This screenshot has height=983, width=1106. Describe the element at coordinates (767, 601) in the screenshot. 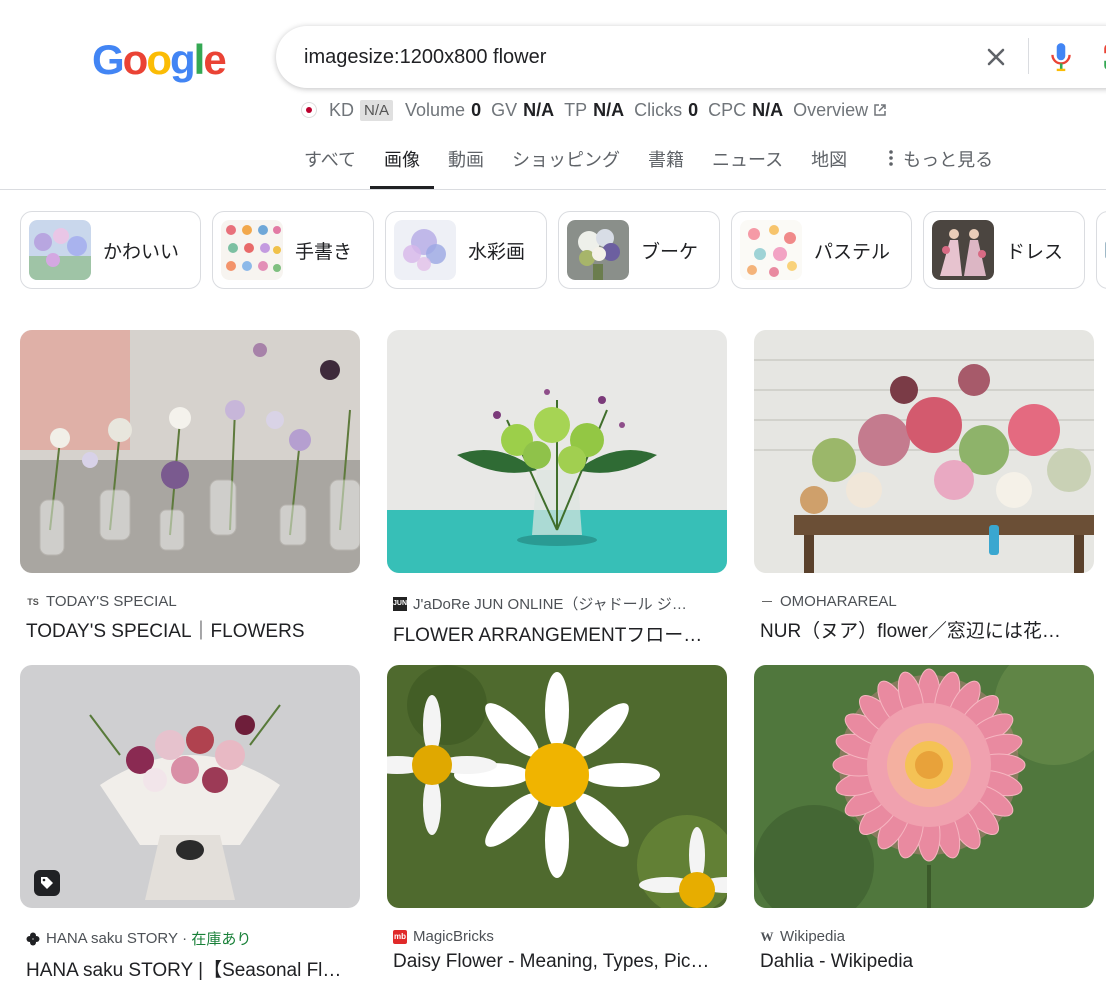

I see `site-favicon: —` at that location.